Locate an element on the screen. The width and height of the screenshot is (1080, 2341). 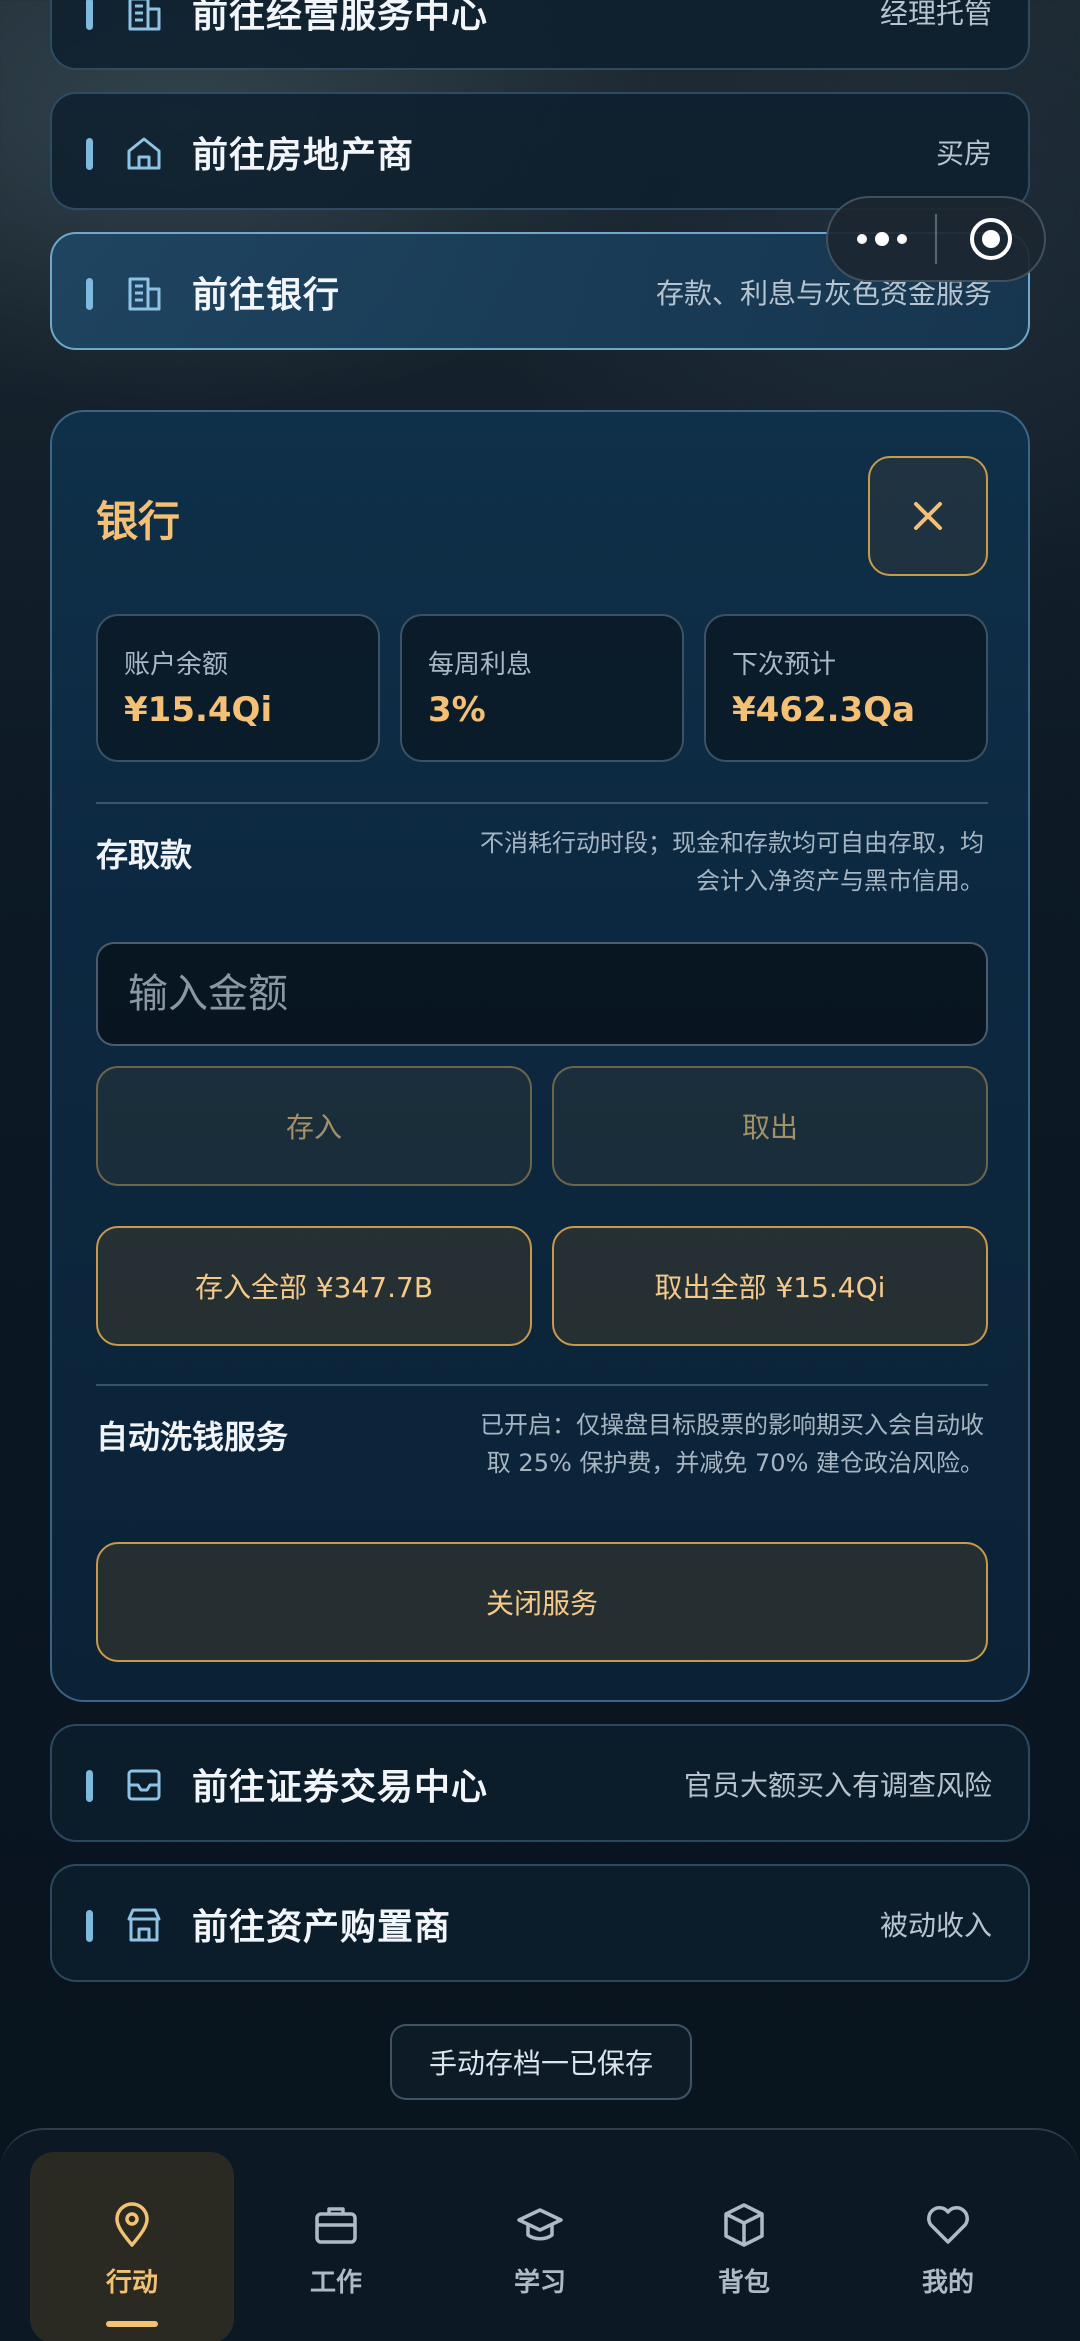
nav-card-note: 经理托管 is located at coordinates (935, 15).